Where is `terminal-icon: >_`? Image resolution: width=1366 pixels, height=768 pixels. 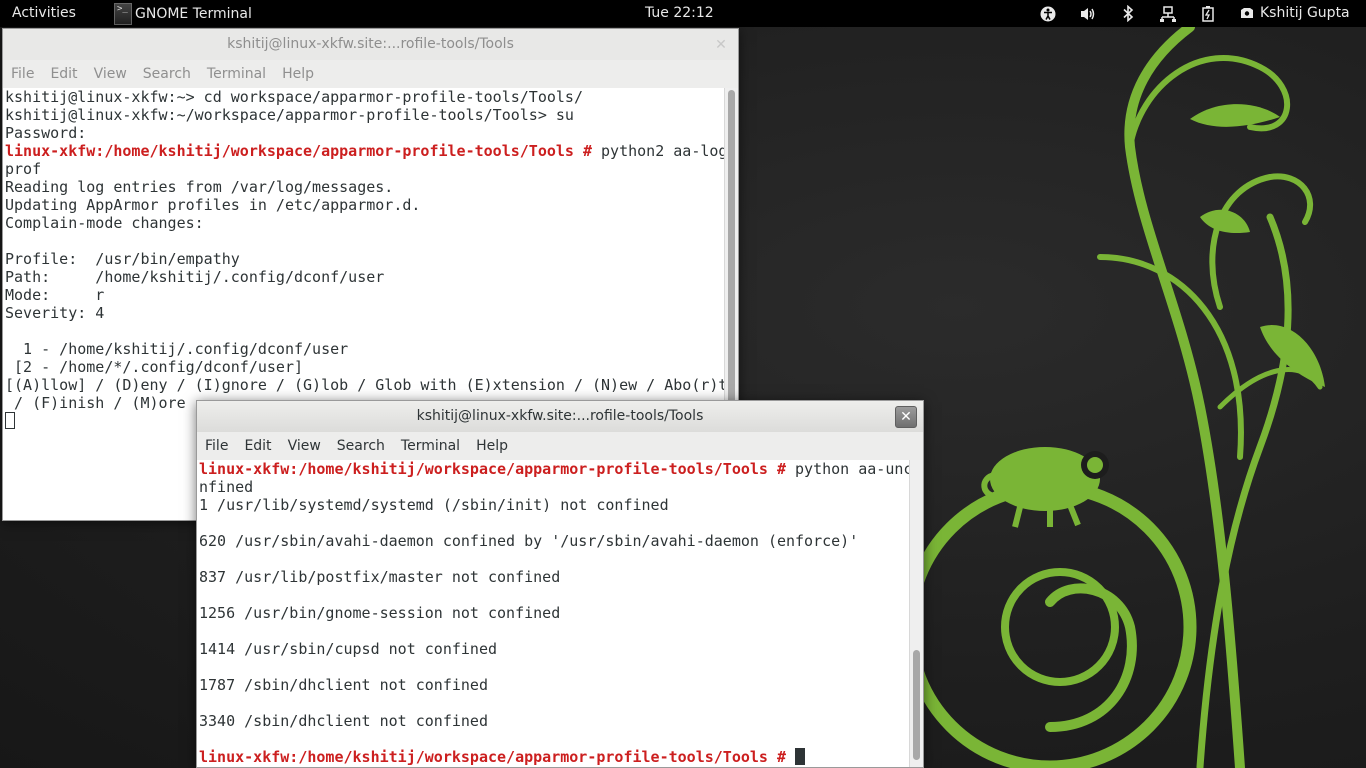
terminal-icon: >_ is located at coordinates (123, 13).